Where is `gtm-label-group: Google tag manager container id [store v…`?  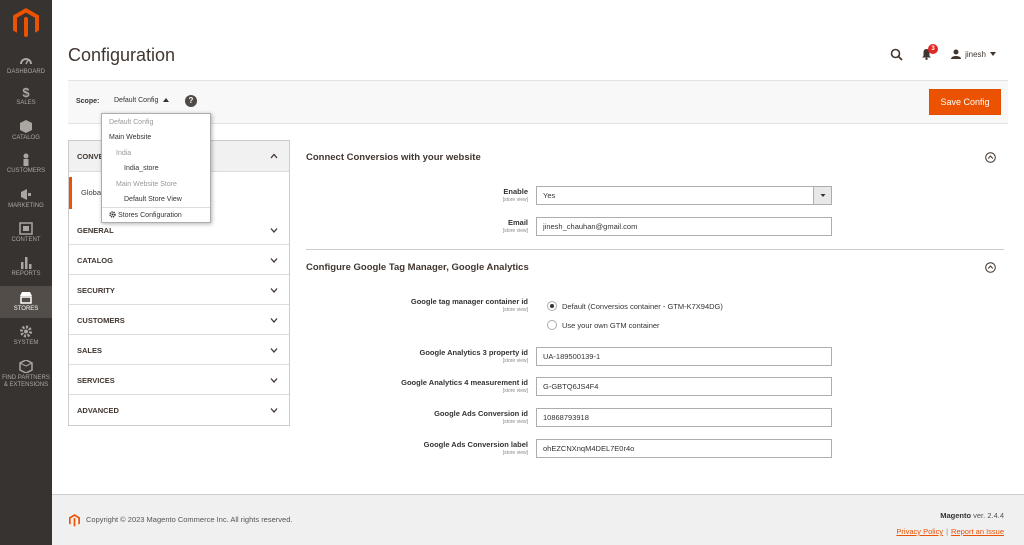 gtm-label-group: Google tag manager container id [store v… is located at coordinates (417, 307).